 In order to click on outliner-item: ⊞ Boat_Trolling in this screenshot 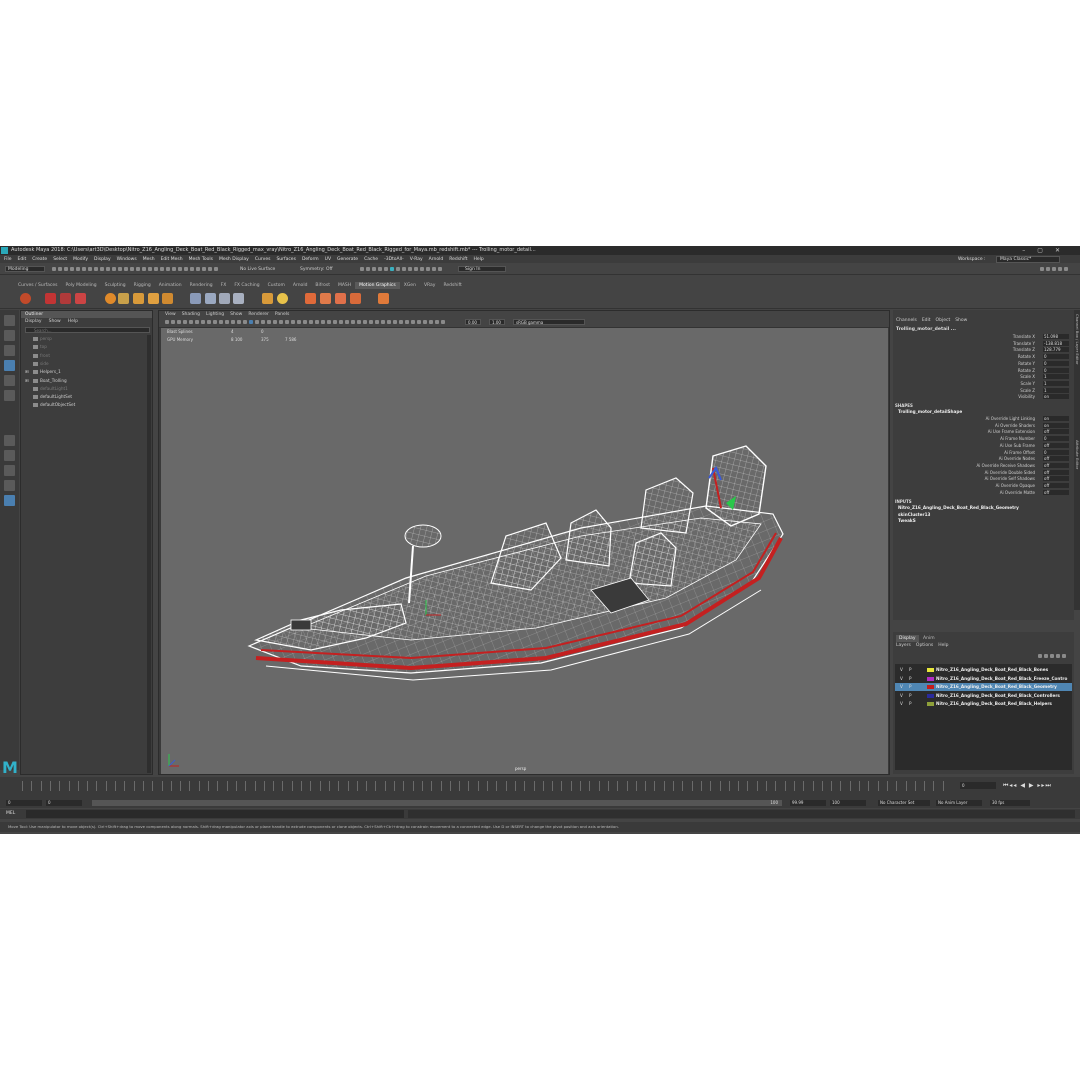, I will do `click(86, 381)`.